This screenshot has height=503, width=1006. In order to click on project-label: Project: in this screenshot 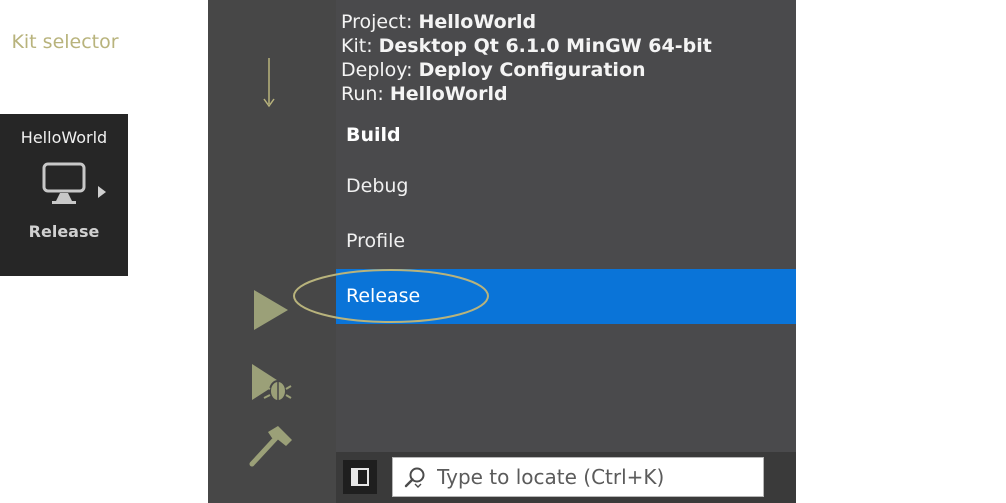, I will do `click(377, 22)`.